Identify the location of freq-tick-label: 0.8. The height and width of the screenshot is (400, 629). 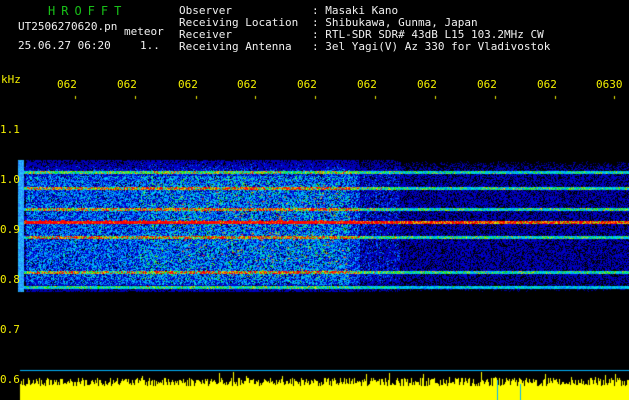
(10, 279).